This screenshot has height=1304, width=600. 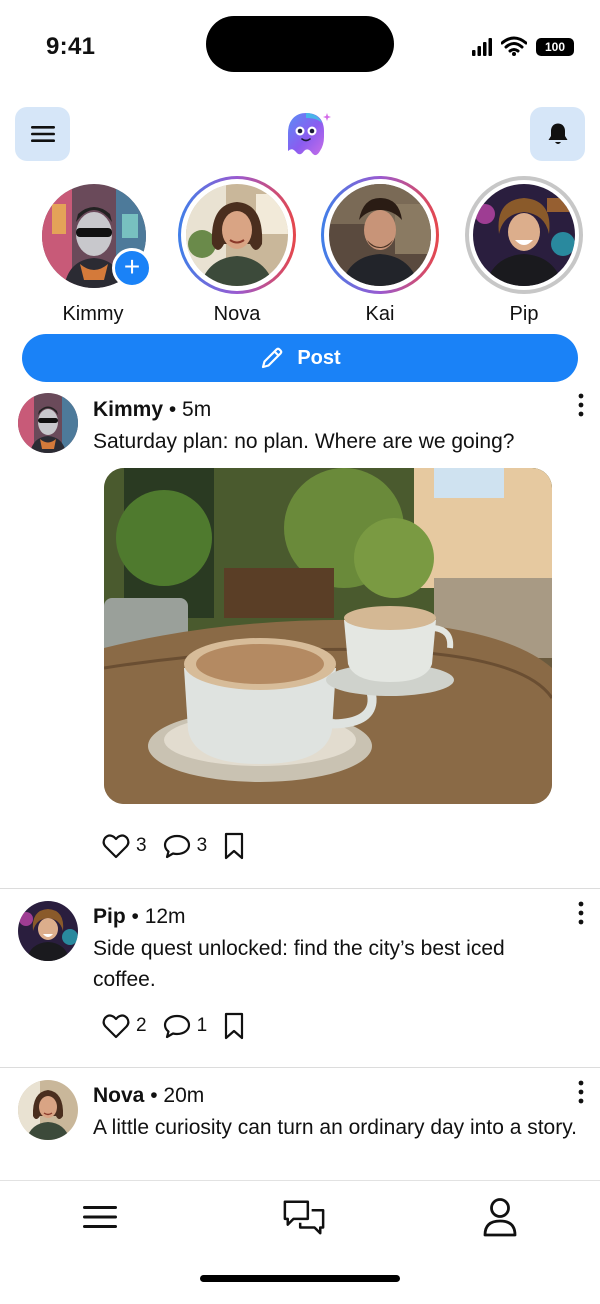 What do you see at coordinates (148, 1096) in the screenshot?
I see `post-meta: Nova • 20m` at bounding box center [148, 1096].